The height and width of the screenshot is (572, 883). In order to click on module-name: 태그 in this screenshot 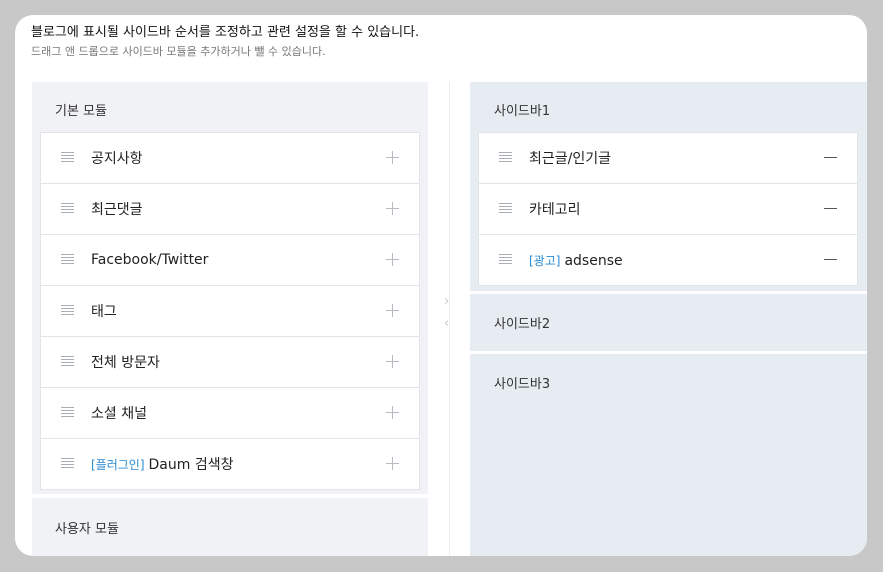, I will do `click(104, 312)`.